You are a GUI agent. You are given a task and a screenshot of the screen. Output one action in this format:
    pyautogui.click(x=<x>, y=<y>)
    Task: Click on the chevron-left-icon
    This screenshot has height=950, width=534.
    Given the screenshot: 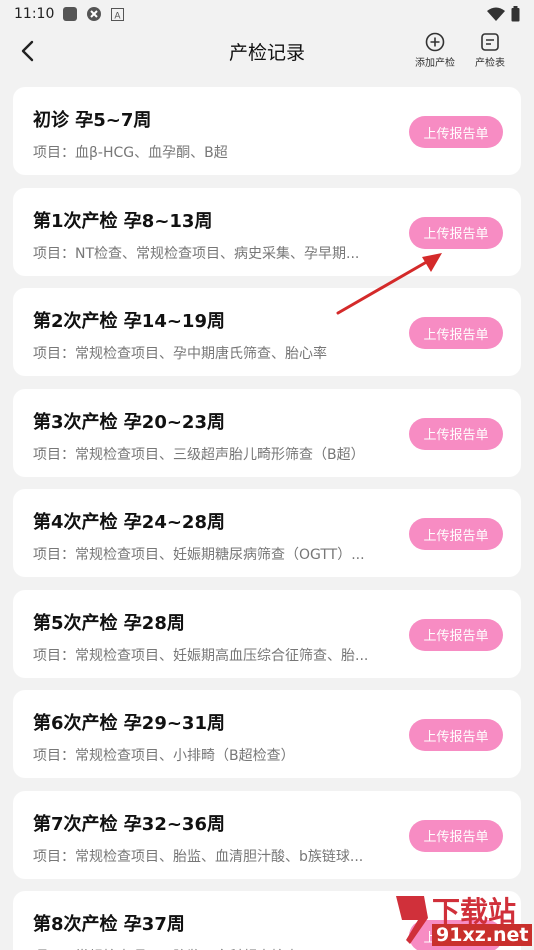 What is the action you would take?
    pyautogui.click(x=27, y=51)
    